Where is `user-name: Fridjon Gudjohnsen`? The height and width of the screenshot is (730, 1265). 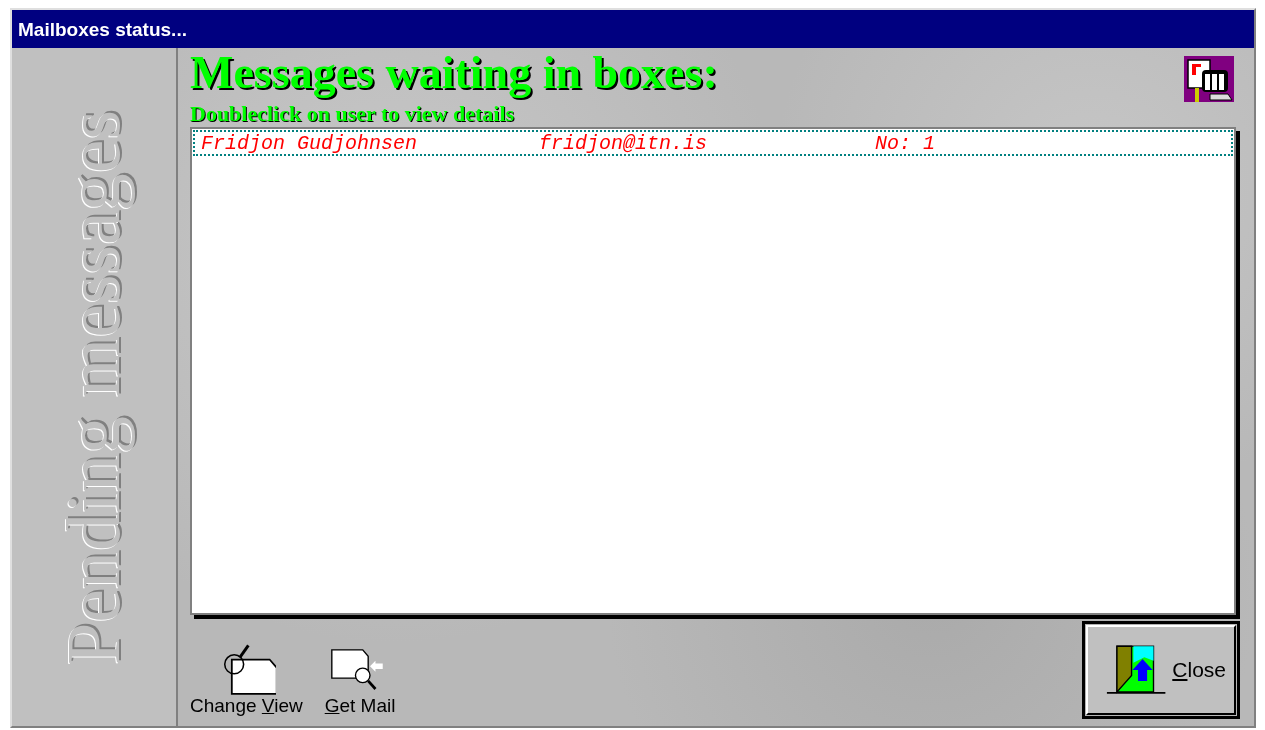
user-name: Fridjon Gudjohnsen is located at coordinates (310, 143).